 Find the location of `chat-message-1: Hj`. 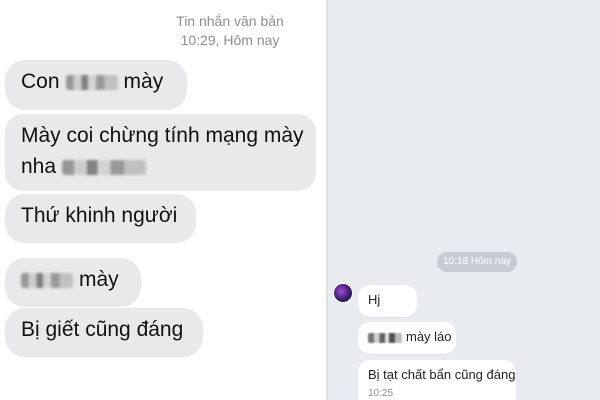

chat-message-1: Hj is located at coordinates (387, 301).